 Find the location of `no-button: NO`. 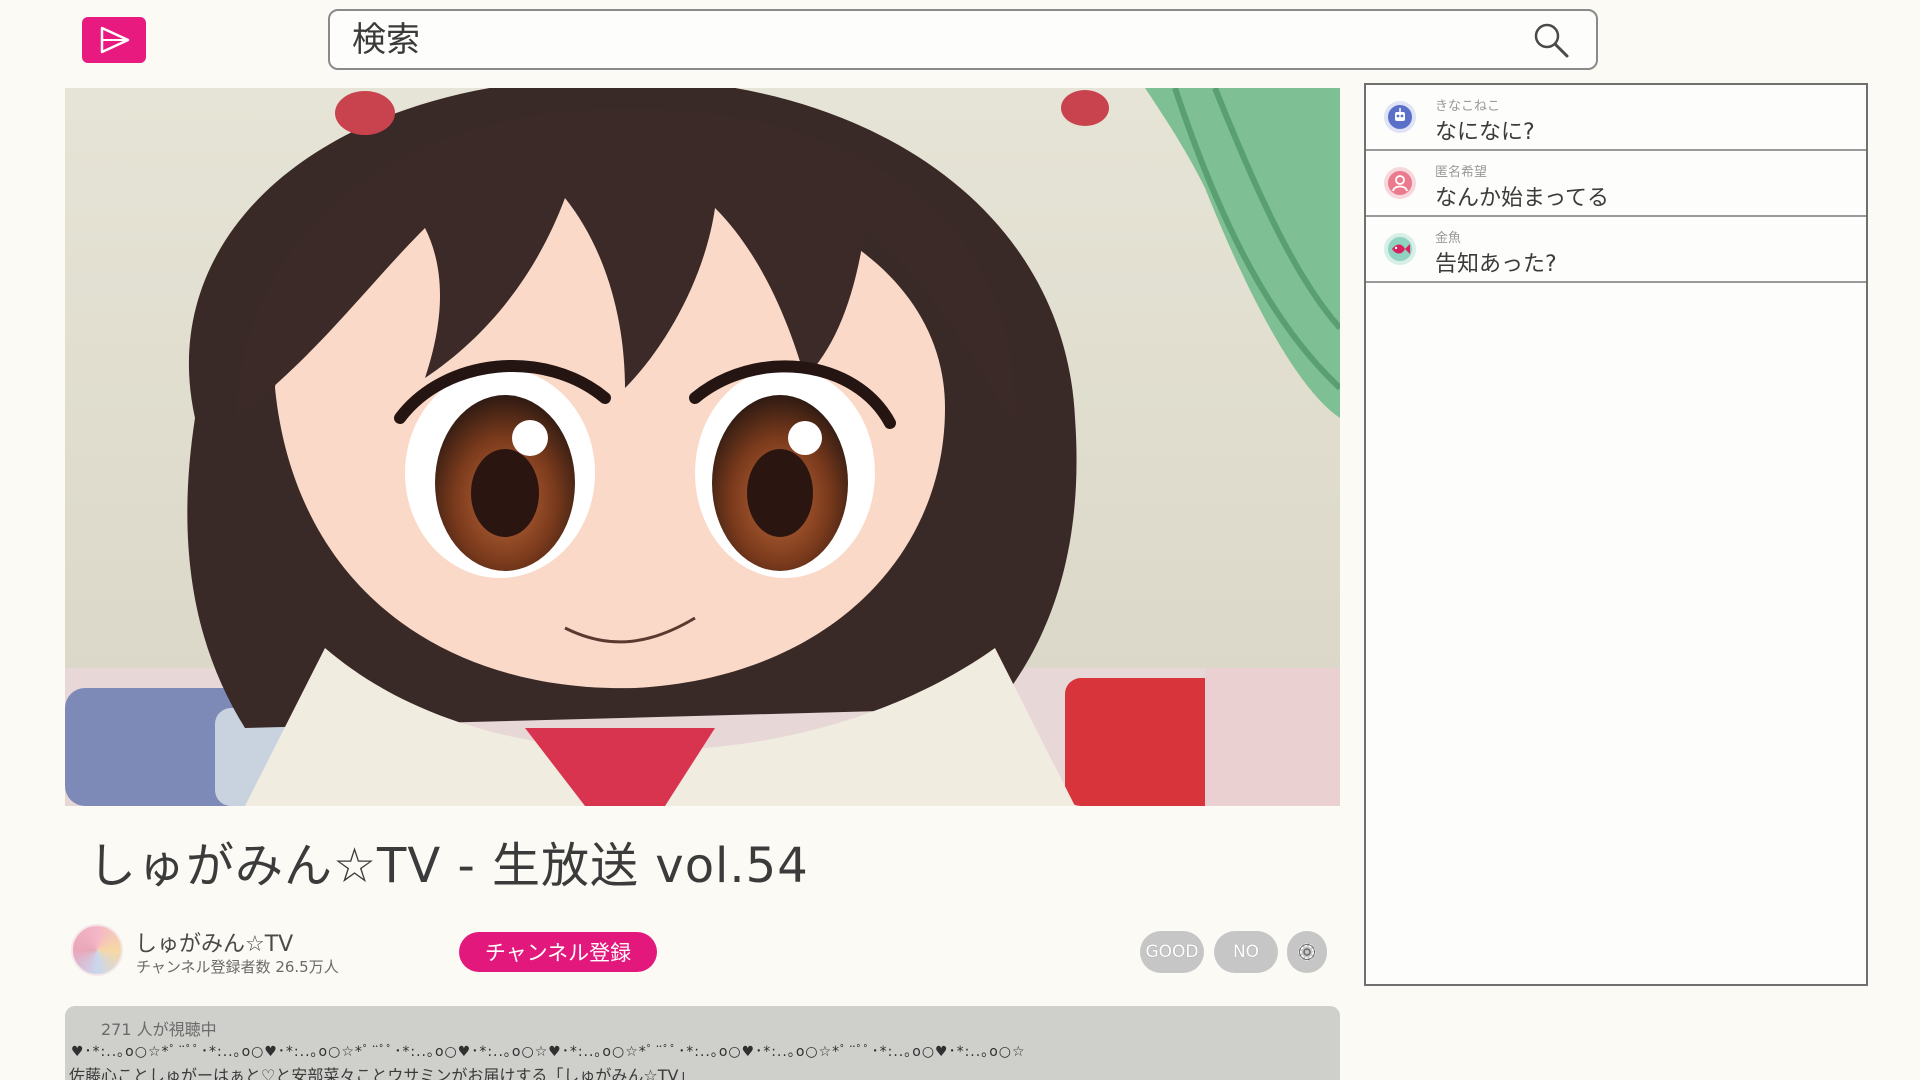

no-button: NO is located at coordinates (1246, 952).